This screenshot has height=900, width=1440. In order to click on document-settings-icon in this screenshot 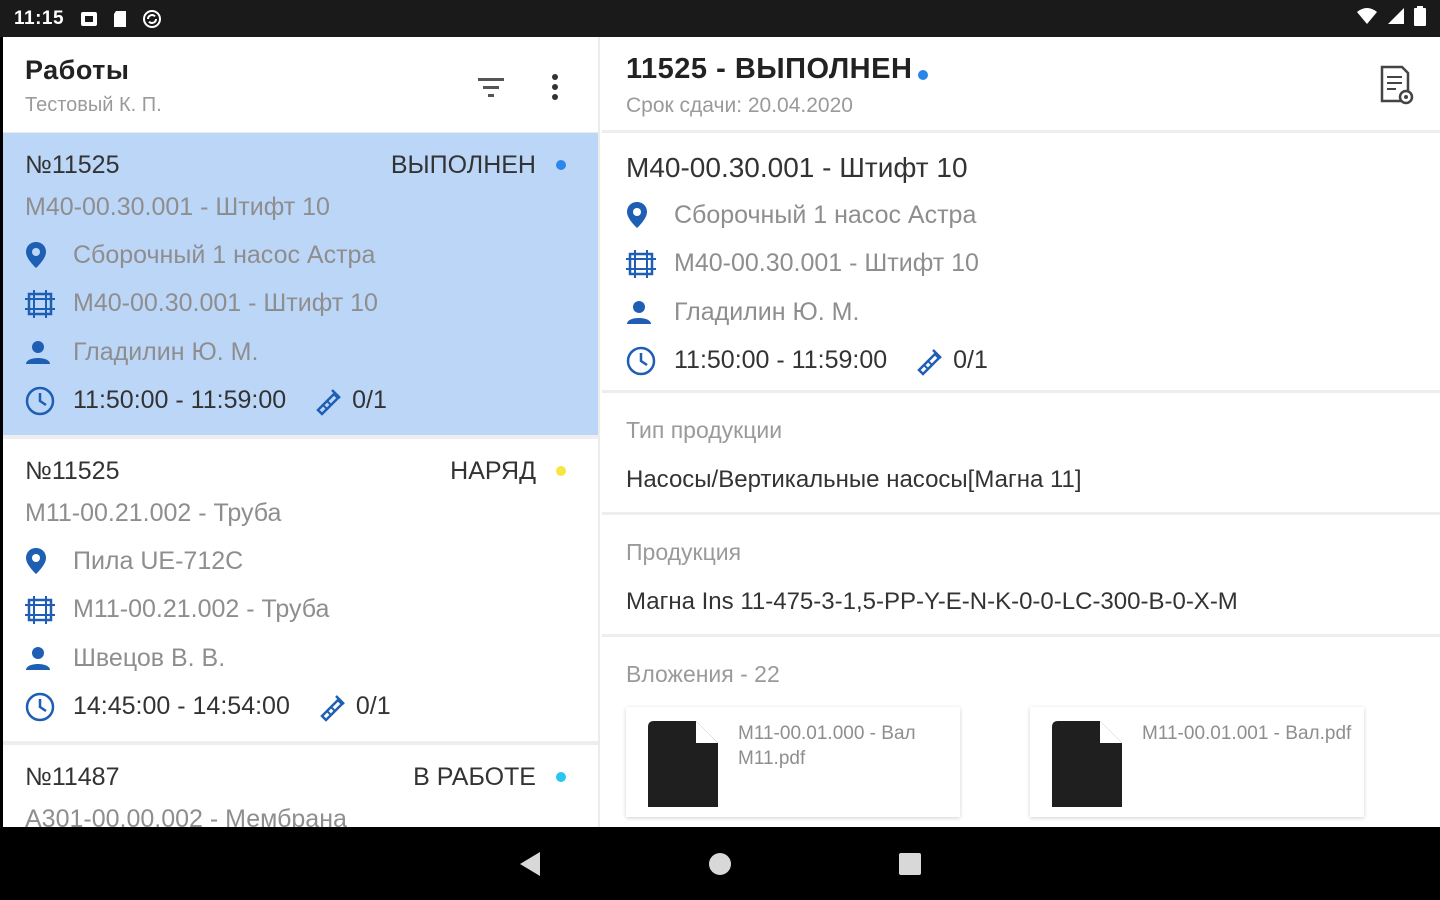, I will do `click(1397, 85)`.